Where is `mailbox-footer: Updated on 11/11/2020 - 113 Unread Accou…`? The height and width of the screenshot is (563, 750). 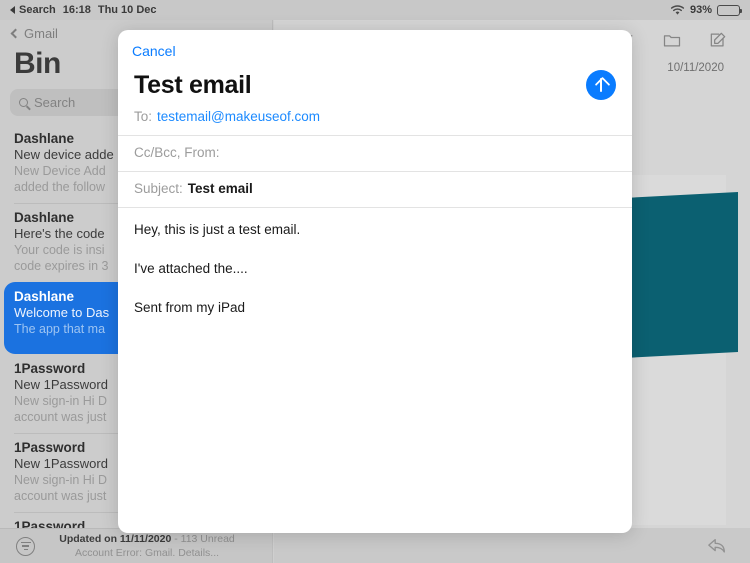
mailbox-footer: Updated on 11/11/2020 - 113 Unread Accou… is located at coordinates (136, 545).